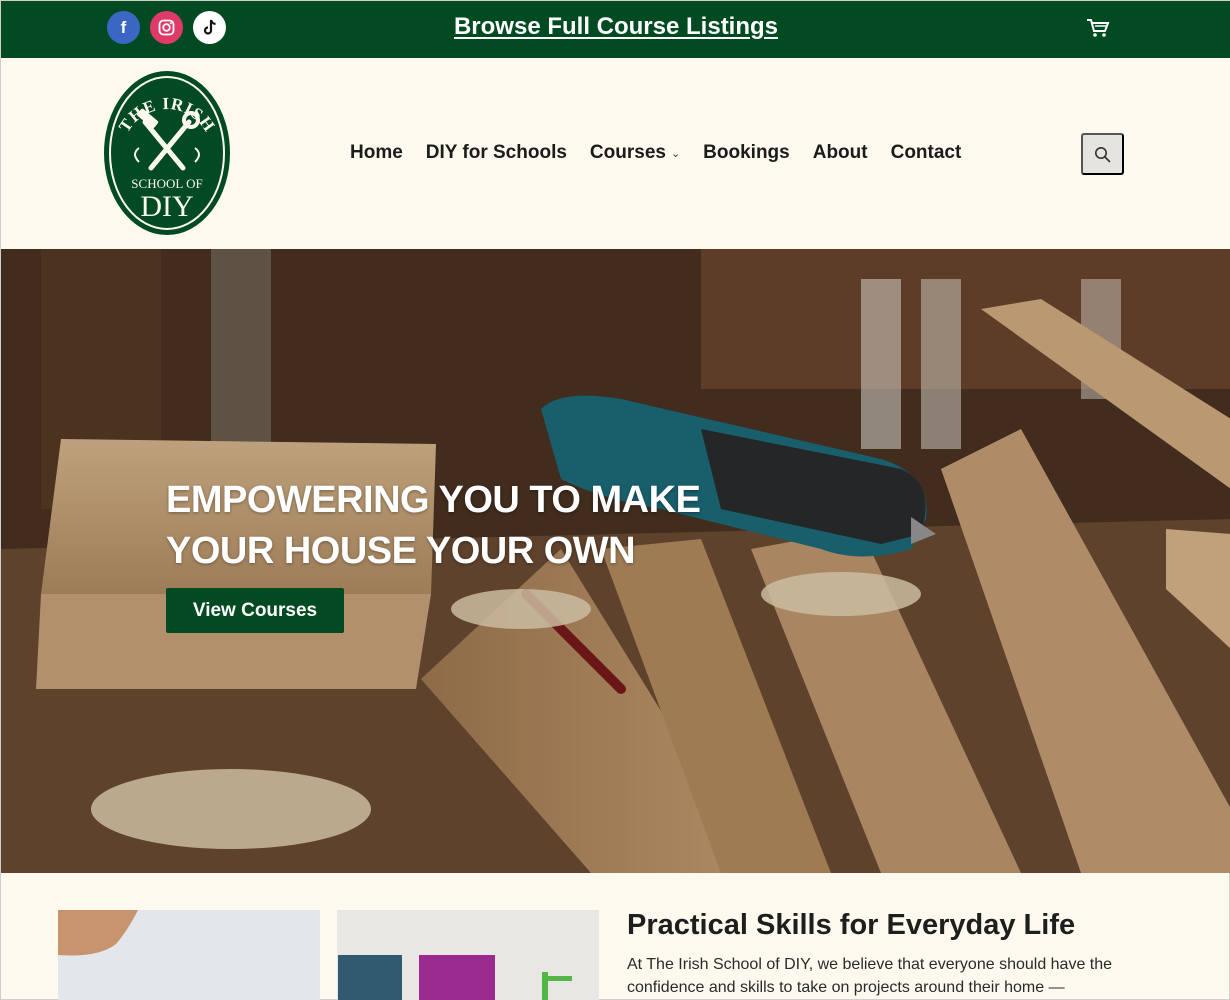 The image size is (1230, 1000). Describe the element at coordinates (926, 153) in the screenshot. I see `nav-contact: Contact` at that location.